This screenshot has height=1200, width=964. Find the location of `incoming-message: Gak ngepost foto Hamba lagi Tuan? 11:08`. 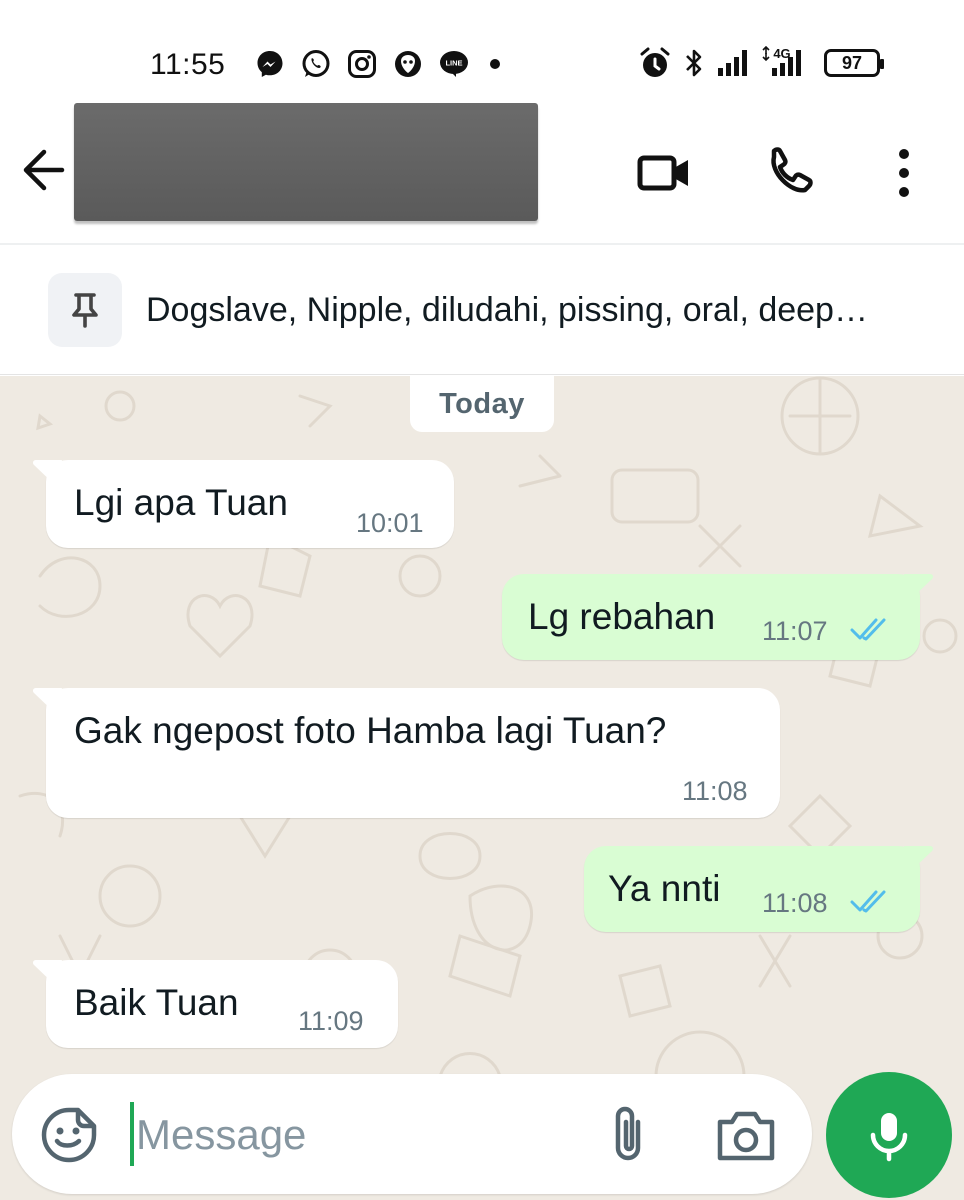

incoming-message: Gak ngepost foto Hamba lagi Tuan? 11:08 is located at coordinates (406, 753).